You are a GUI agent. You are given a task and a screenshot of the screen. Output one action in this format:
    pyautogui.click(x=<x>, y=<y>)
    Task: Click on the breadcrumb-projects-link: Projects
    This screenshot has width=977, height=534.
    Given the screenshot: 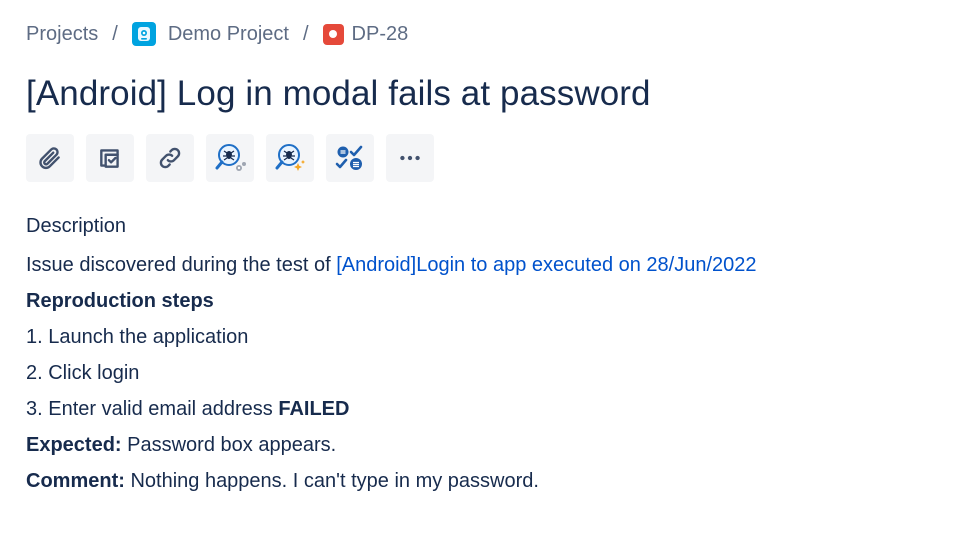 What is the action you would take?
    pyautogui.click(x=62, y=34)
    